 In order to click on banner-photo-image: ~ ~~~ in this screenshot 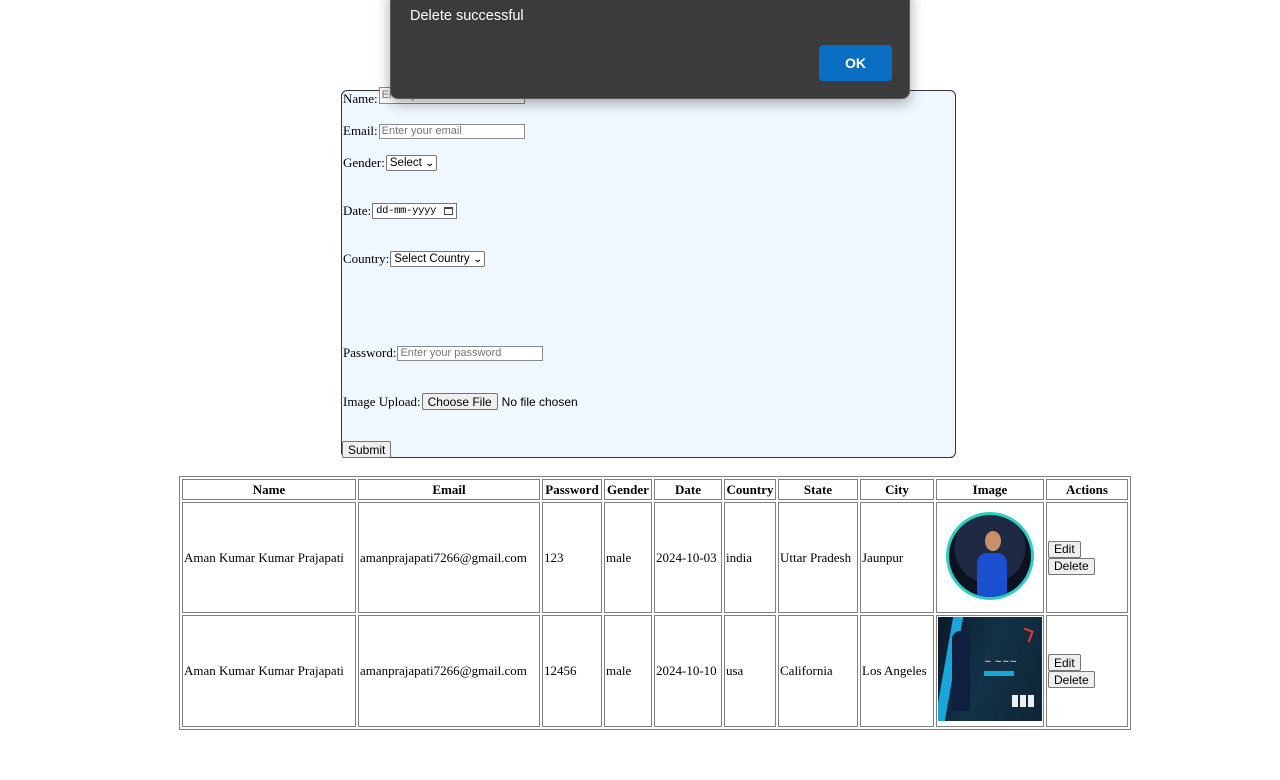, I will do `click(990, 669)`.